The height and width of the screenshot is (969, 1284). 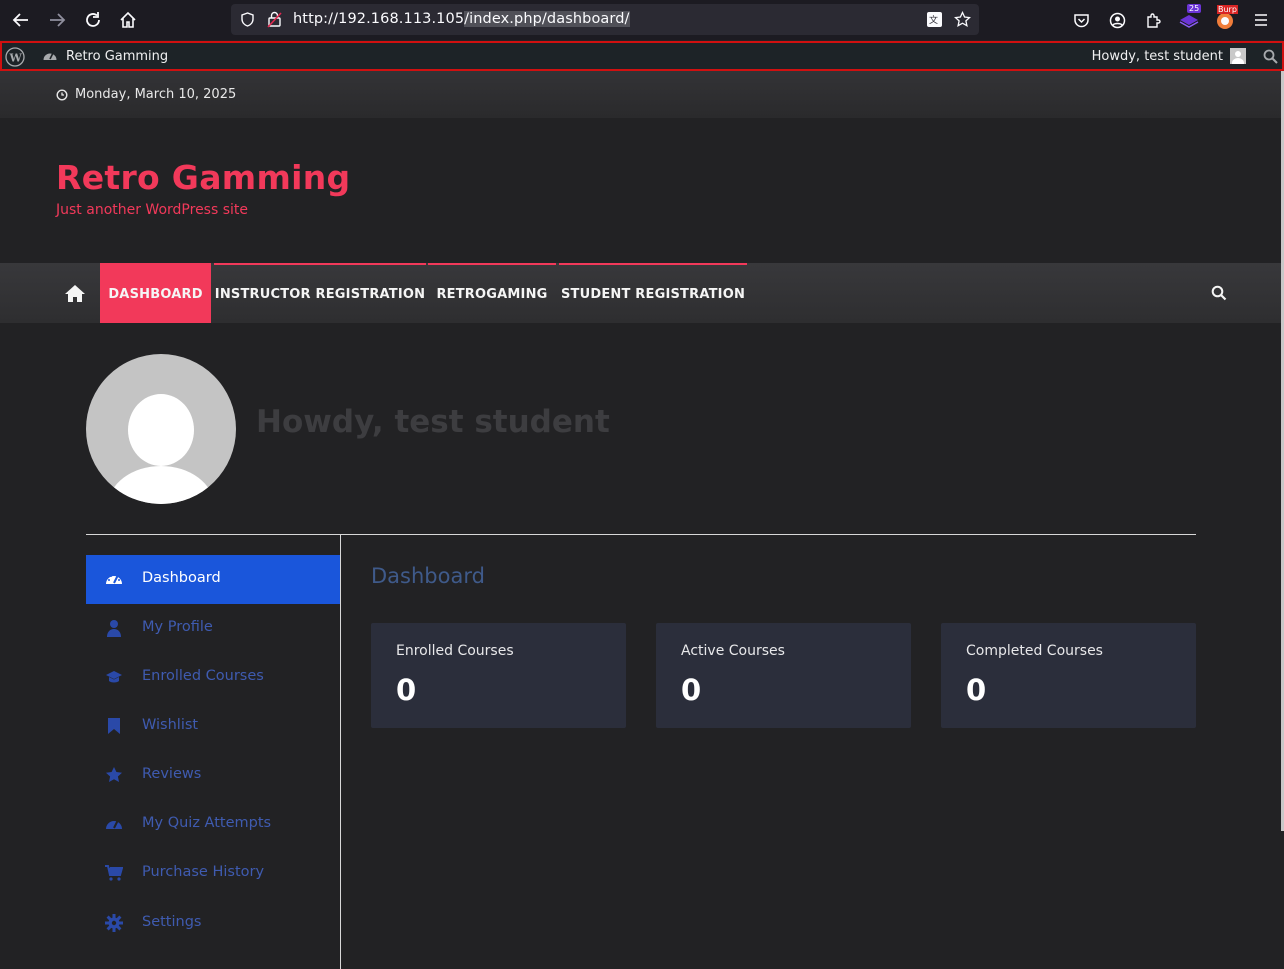 What do you see at coordinates (213, 923) in the screenshot?
I see `sidebar-item-settings: Settings` at bounding box center [213, 923].